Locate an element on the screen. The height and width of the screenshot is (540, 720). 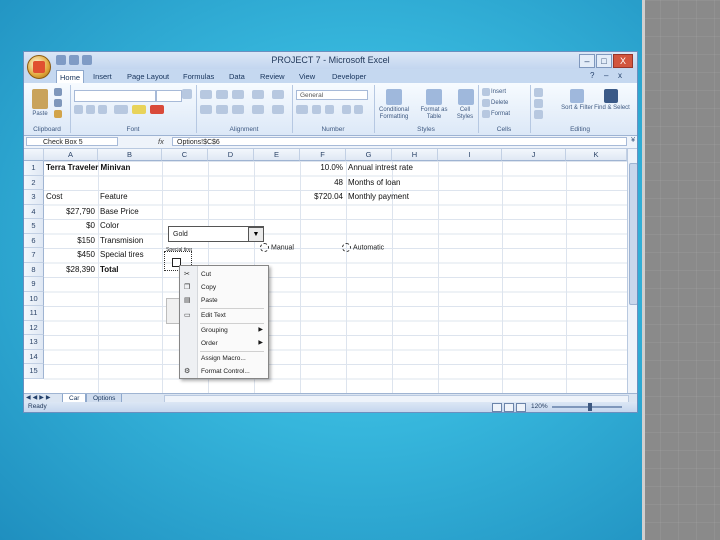
tab-view: View is located at coordinates (307, 76).